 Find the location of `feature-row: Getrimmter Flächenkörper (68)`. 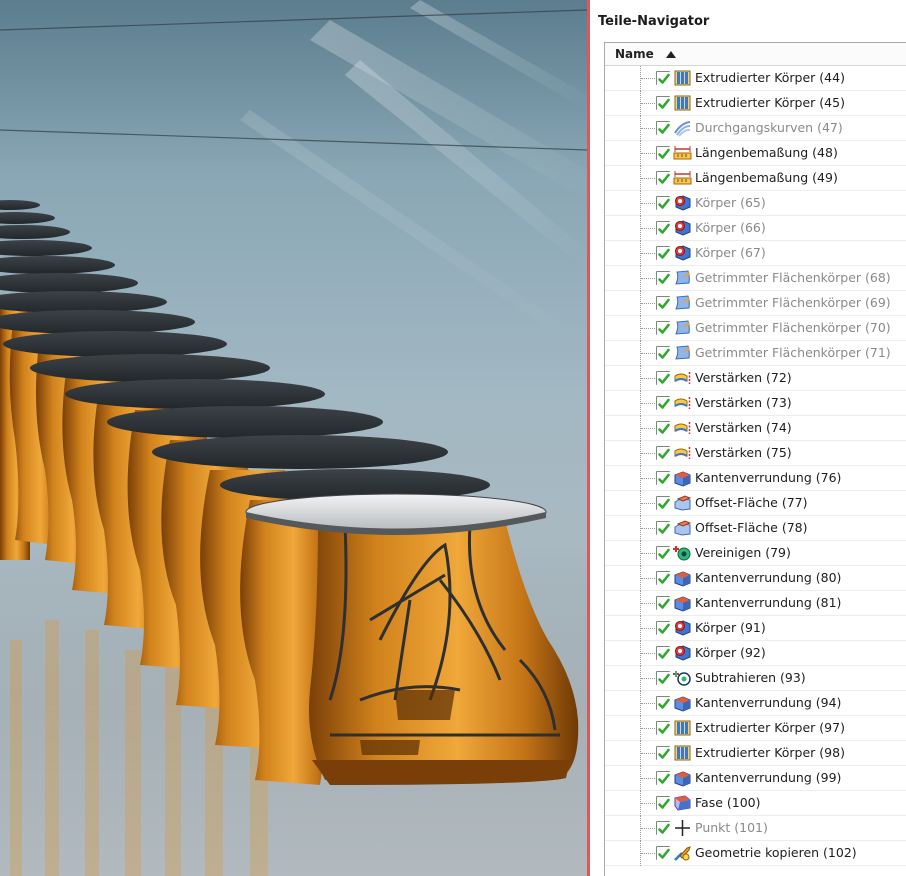

feature-row: Getrimmter Flächenkörper (68) is located at coordinates (755, 278).